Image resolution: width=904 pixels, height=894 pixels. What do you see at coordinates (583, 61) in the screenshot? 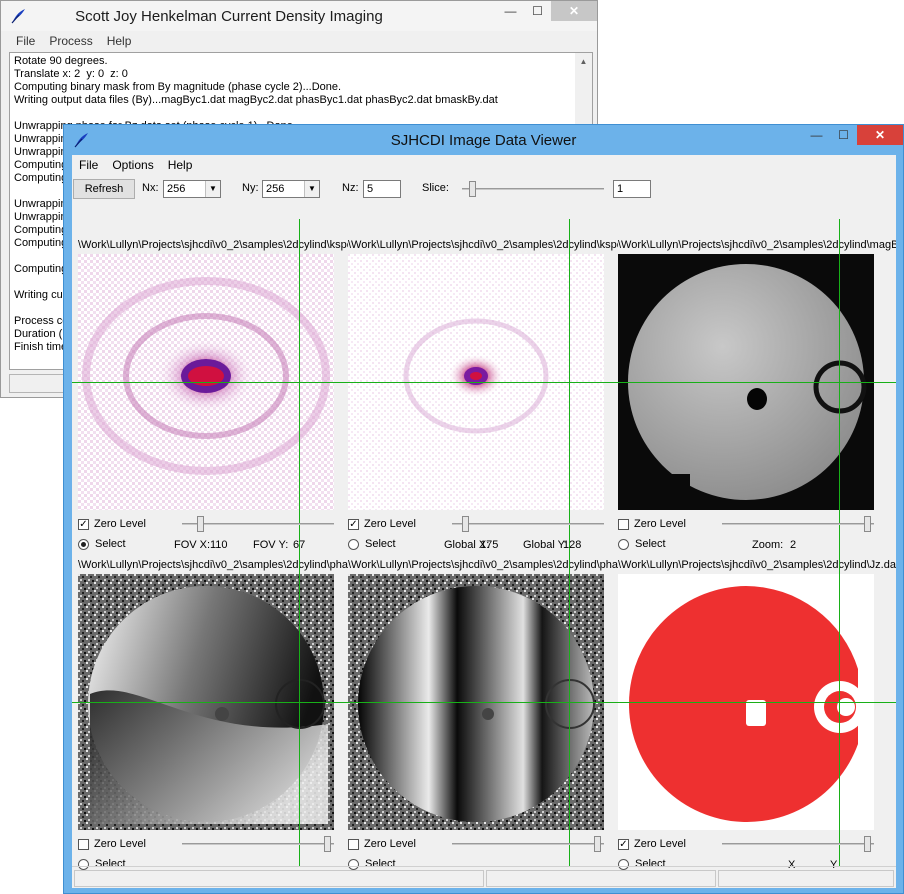
I see `scroll-up-arrow-icon: ▲` at bounding box center [583, 61].